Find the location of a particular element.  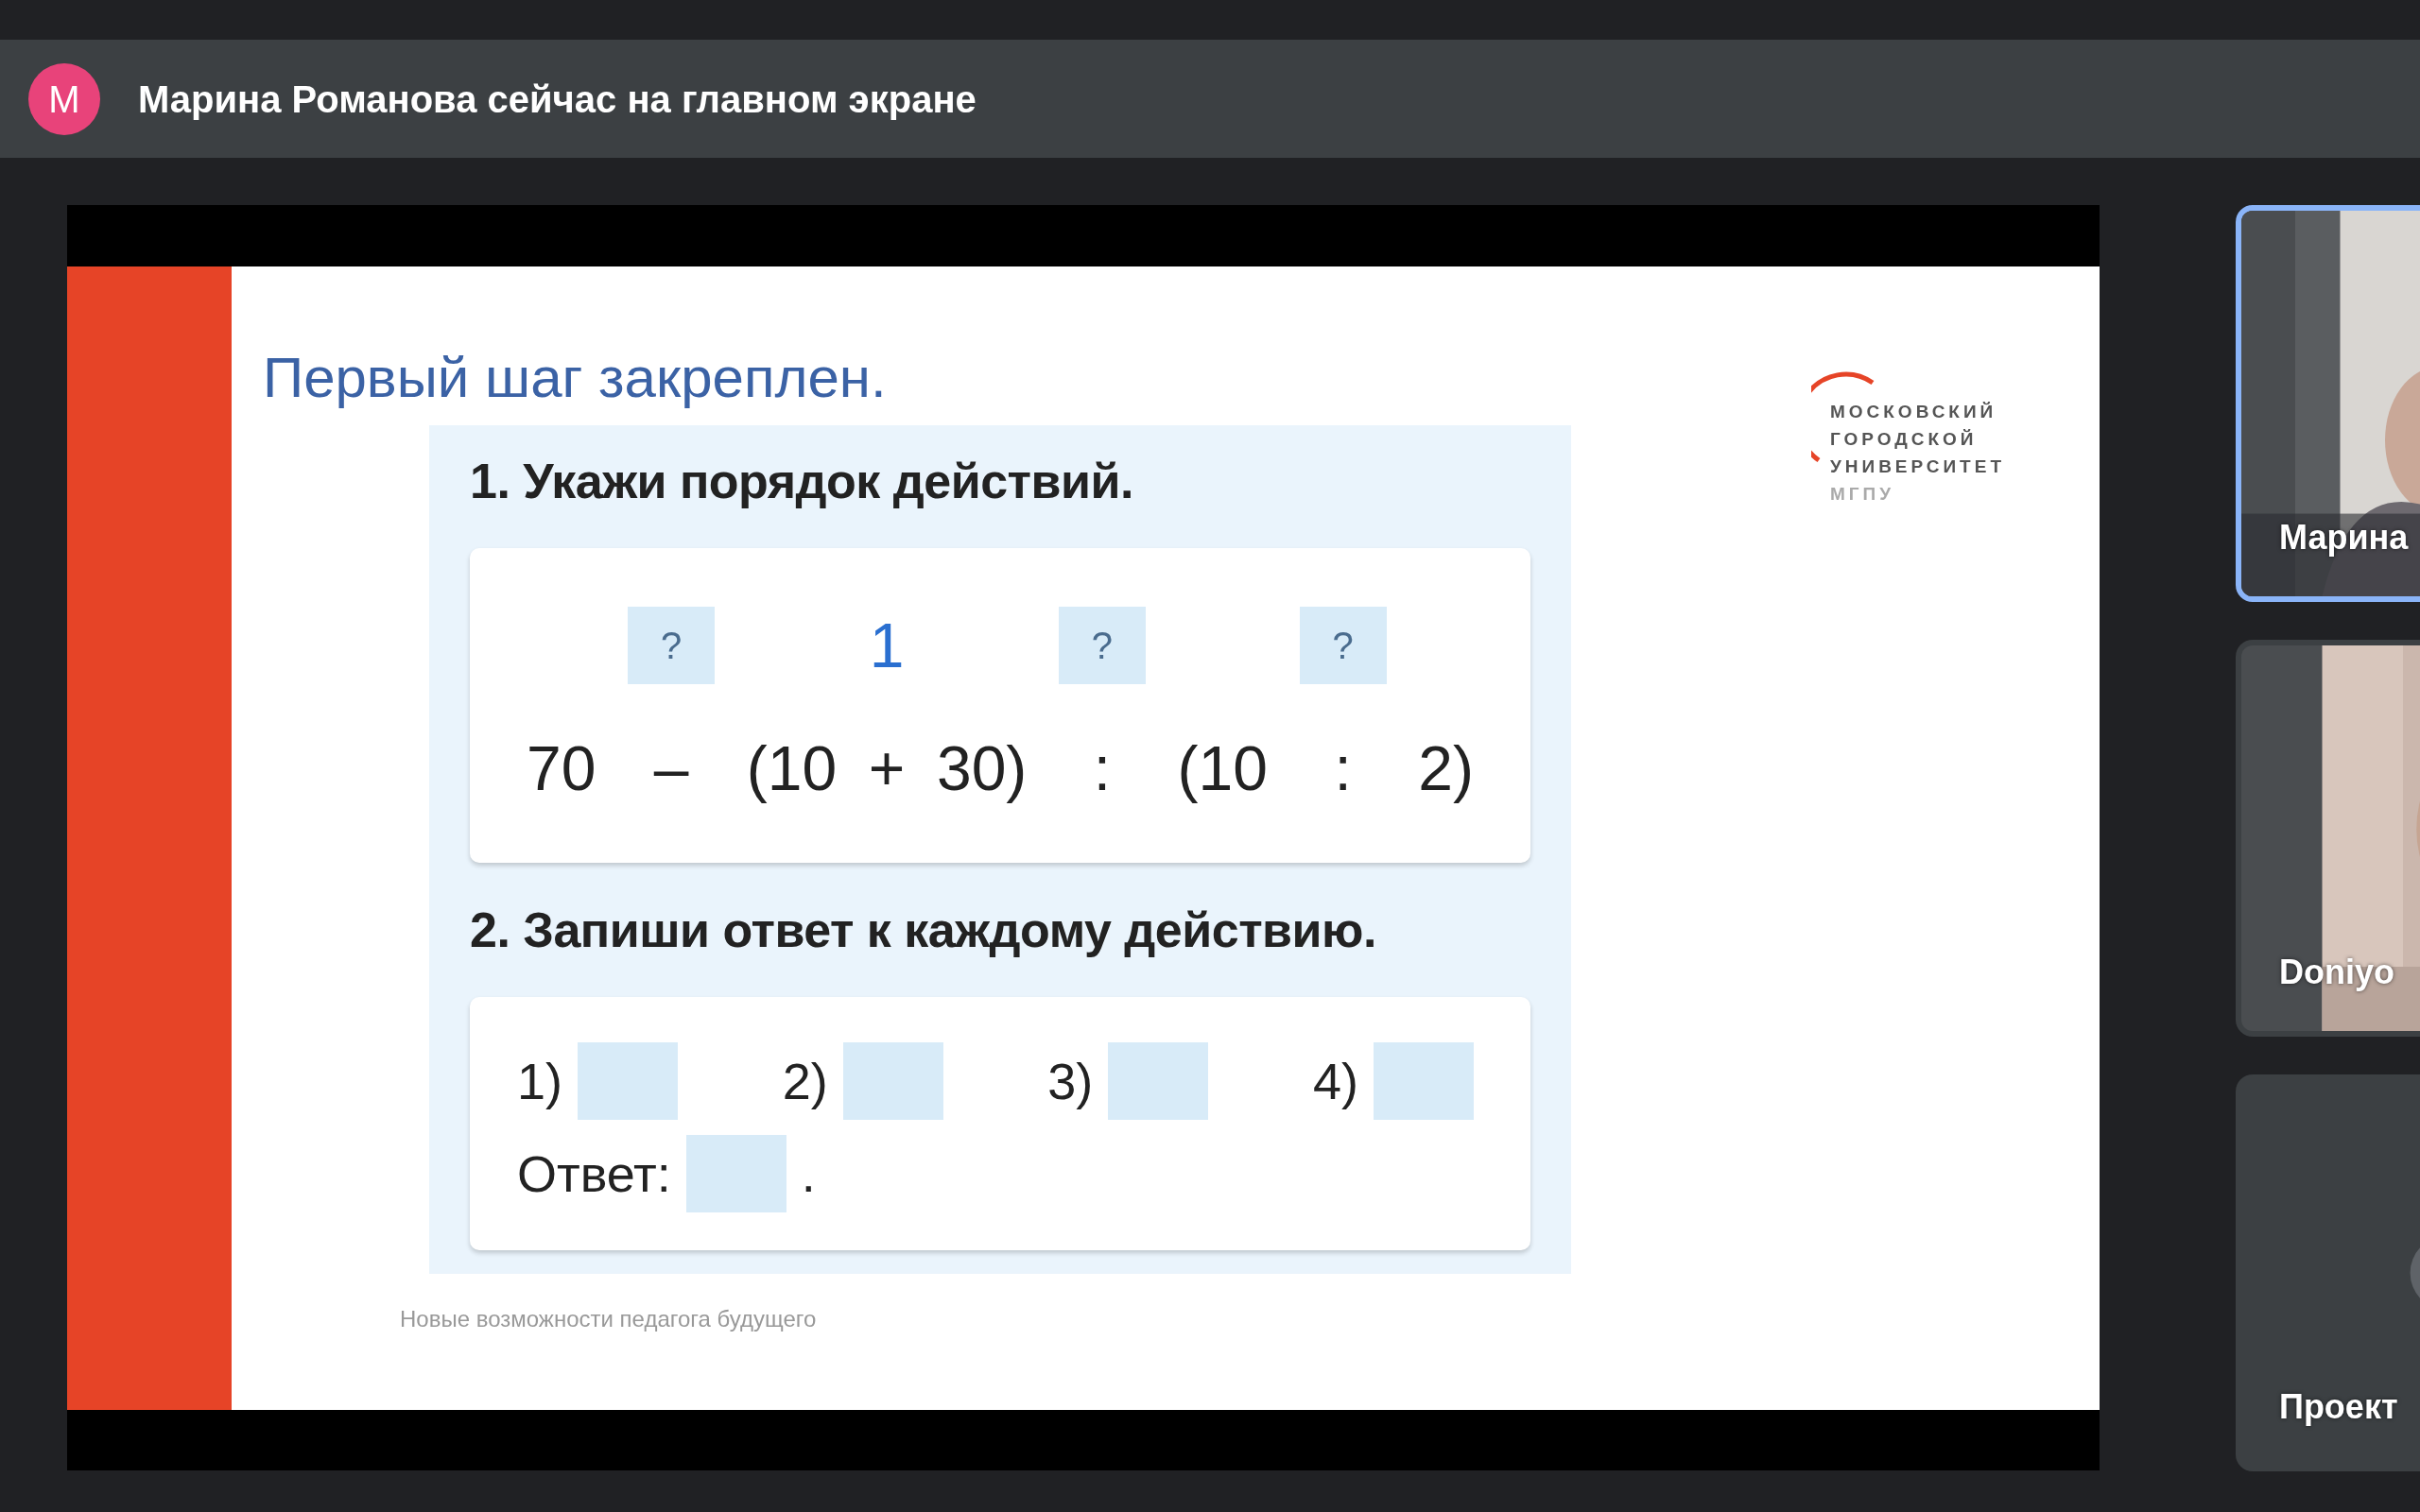

participant-name: Марина is located at coordinates (2344, 537).